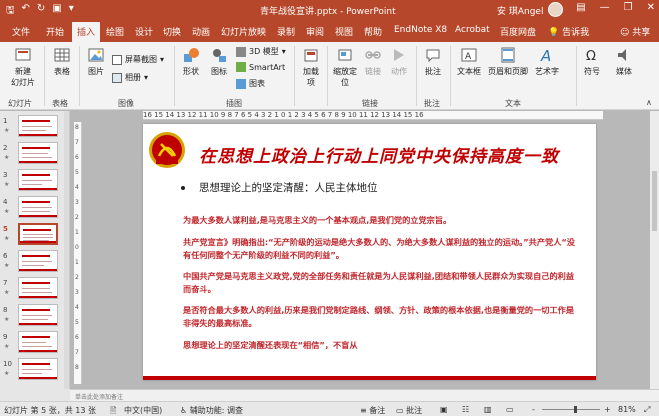 Image resolution: width=659 pixels, height=416 pixels. Describe the element at coordinates (409, 410) in the screenshot. I see `comments-button: ▭ 批注` at that location.